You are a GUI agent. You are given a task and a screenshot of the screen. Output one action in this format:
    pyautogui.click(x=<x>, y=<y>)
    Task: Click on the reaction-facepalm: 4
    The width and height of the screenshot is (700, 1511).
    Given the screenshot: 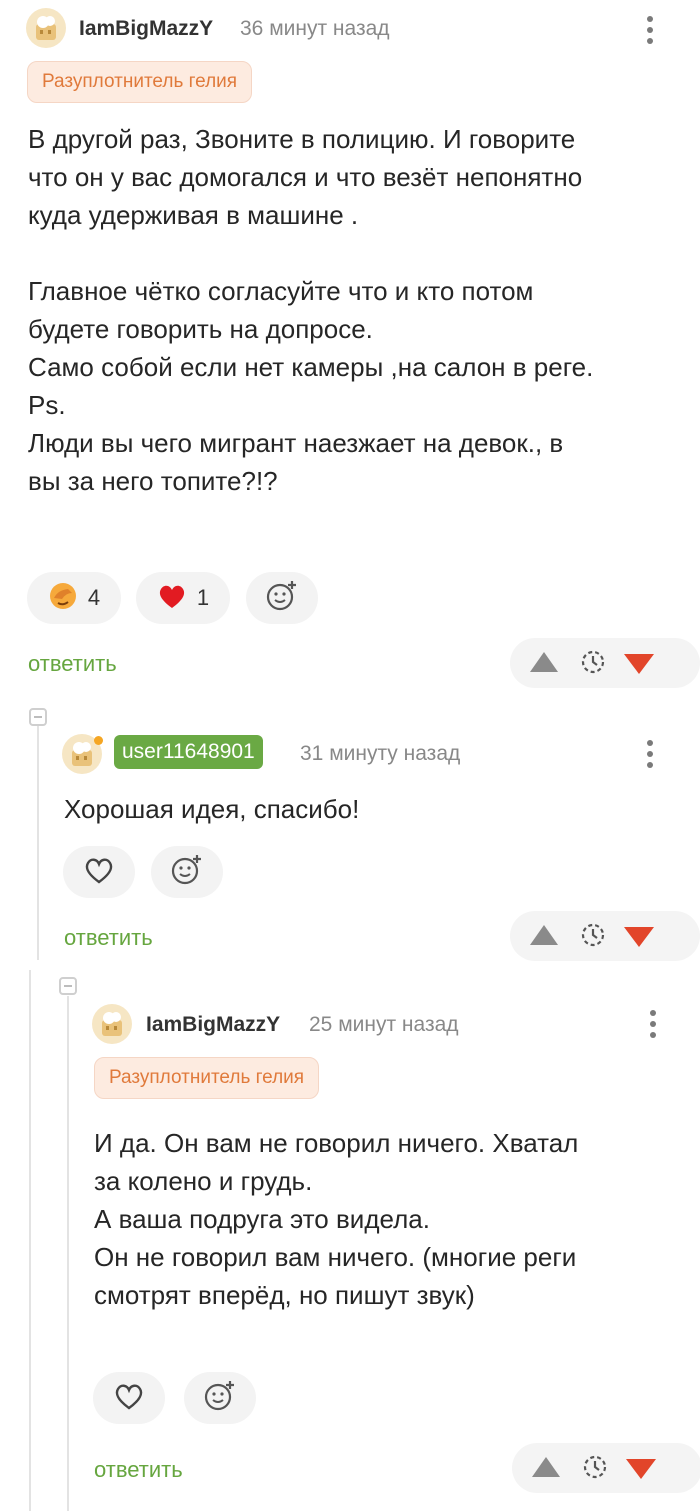 What is the action you would take?
    pyautogui.click(x=74, y=598)
    